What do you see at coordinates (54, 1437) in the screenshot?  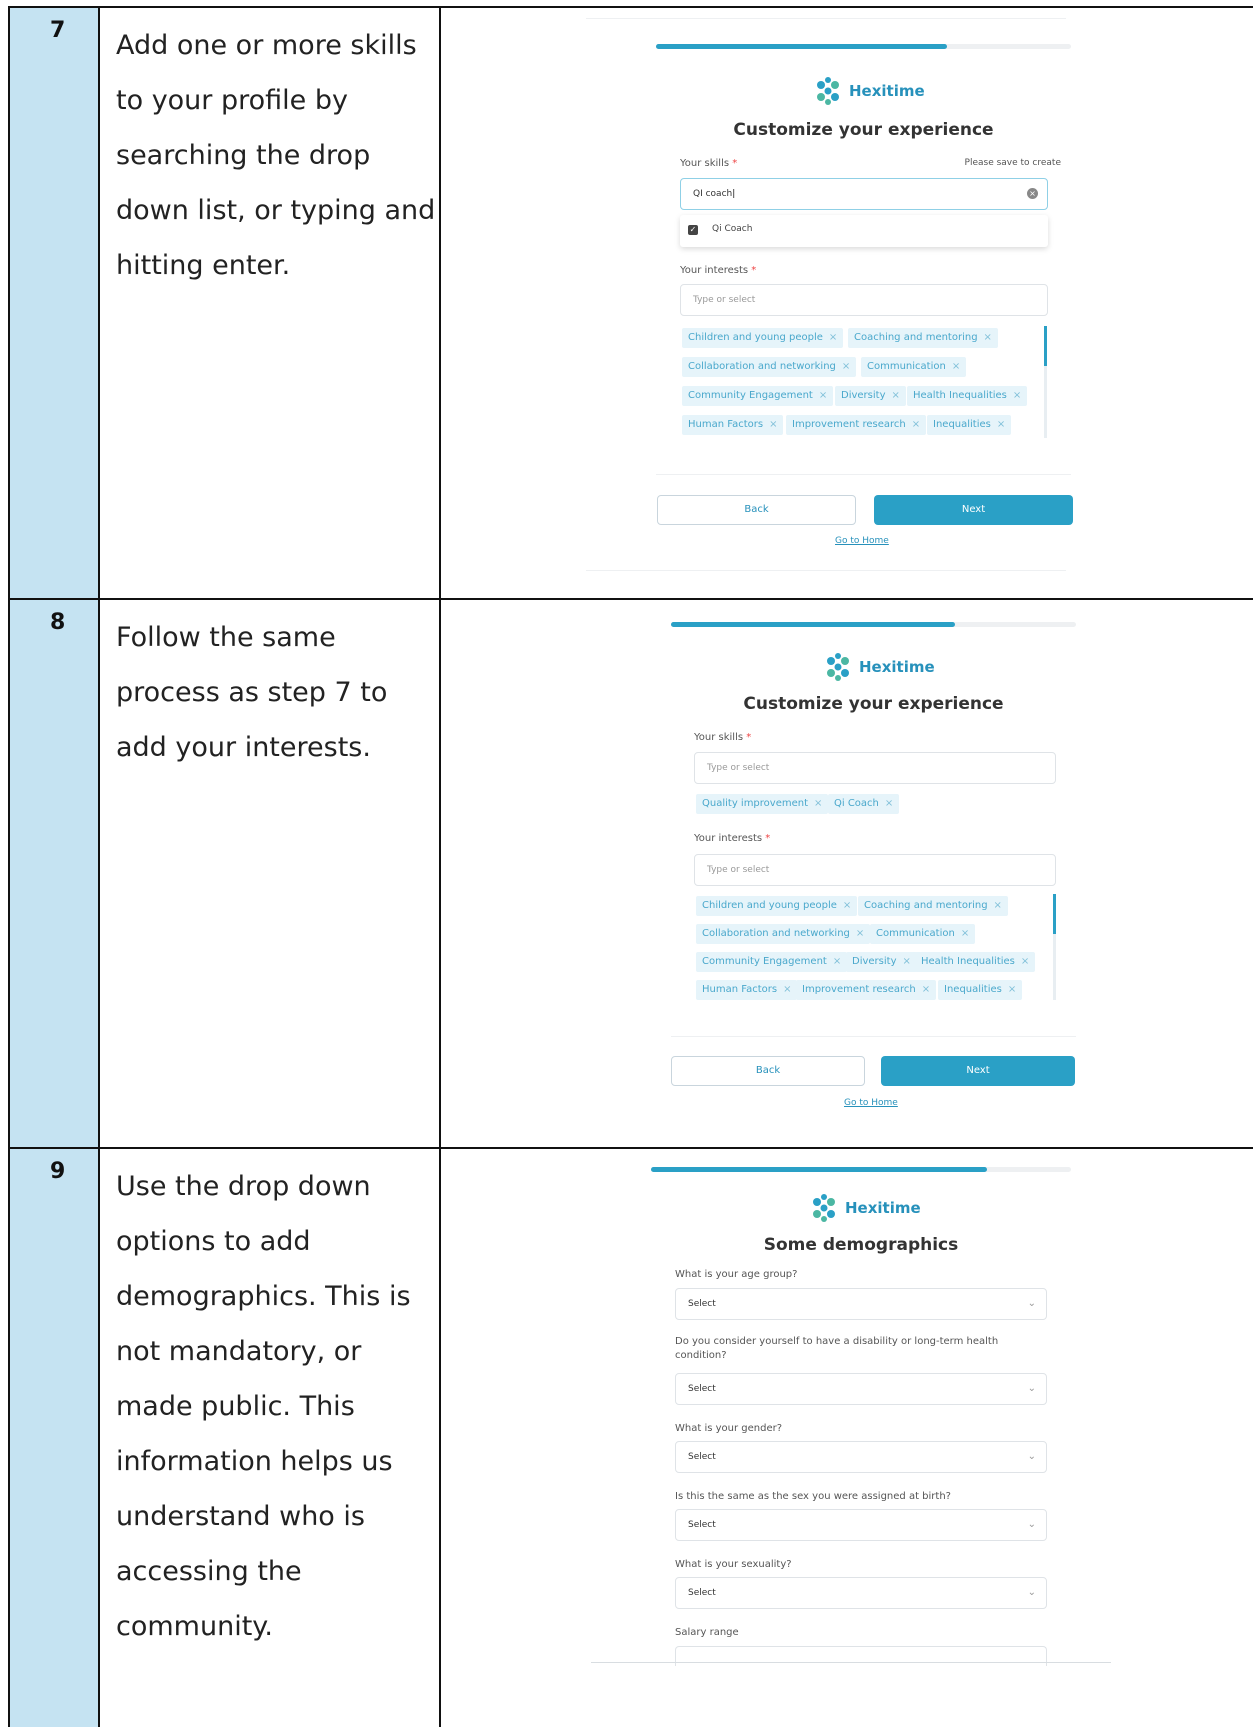 I see `step-number-cell: 9` at bounding box center [54, 1437].